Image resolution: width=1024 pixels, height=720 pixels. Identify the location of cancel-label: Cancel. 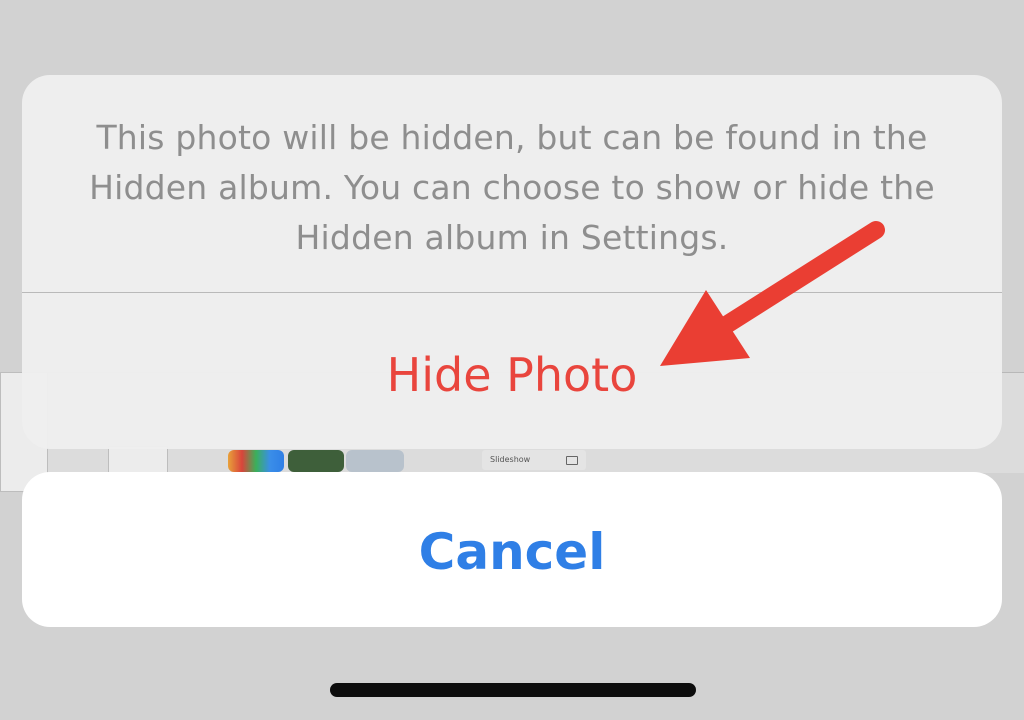
(512, 551).